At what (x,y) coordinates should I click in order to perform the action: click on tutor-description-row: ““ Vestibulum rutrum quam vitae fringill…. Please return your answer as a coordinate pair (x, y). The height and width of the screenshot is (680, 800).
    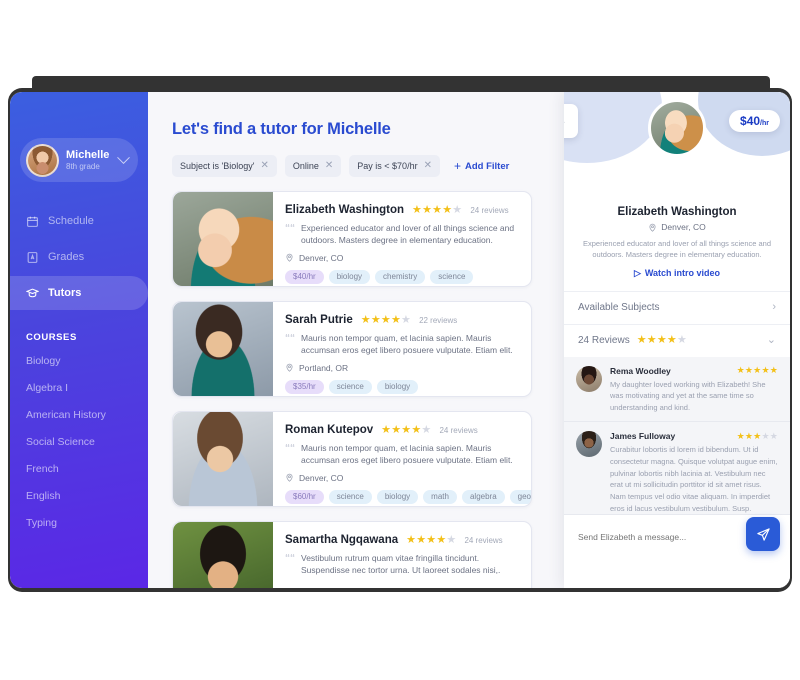
    Looking at the image, I should click on (403, 564).